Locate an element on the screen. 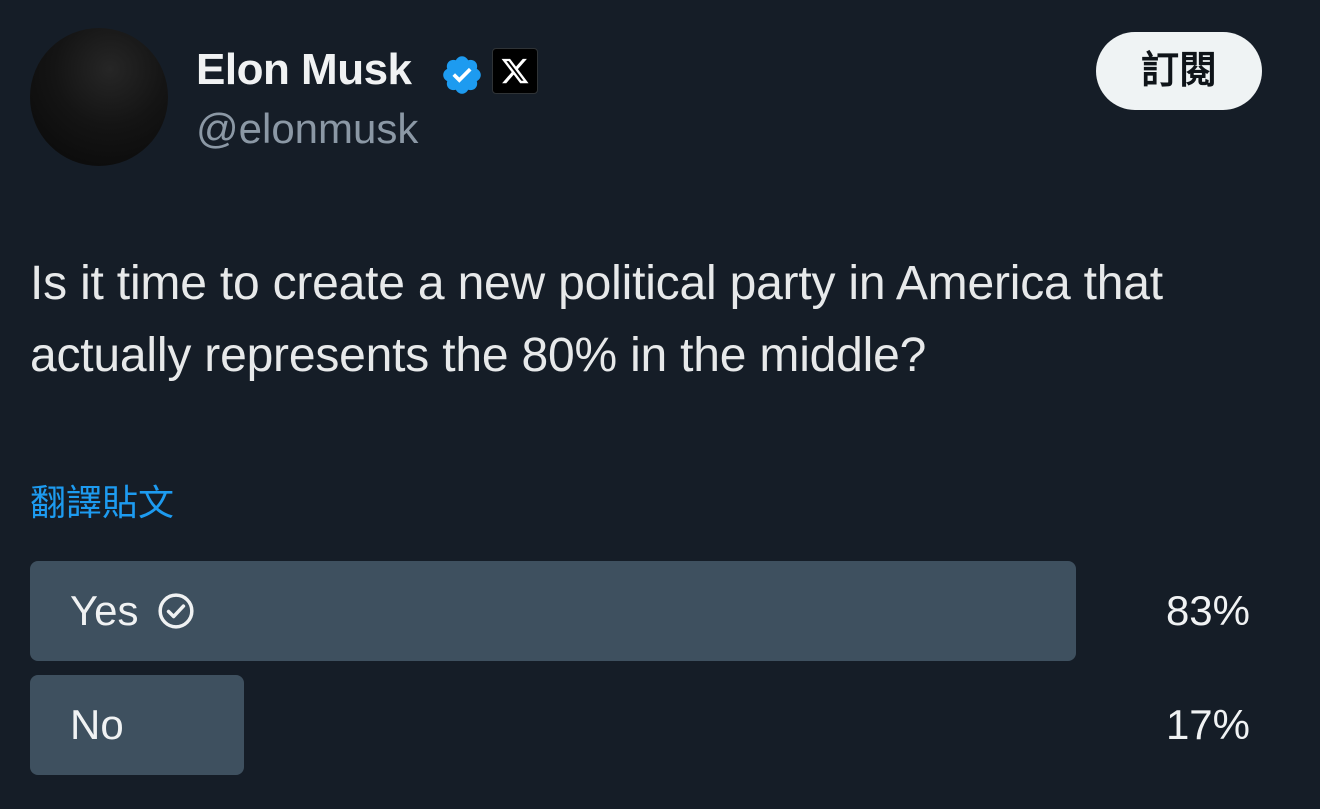 The height and width of the screenshot is (809, 1320). poll-result-bar is located at coordinates (137, 725).